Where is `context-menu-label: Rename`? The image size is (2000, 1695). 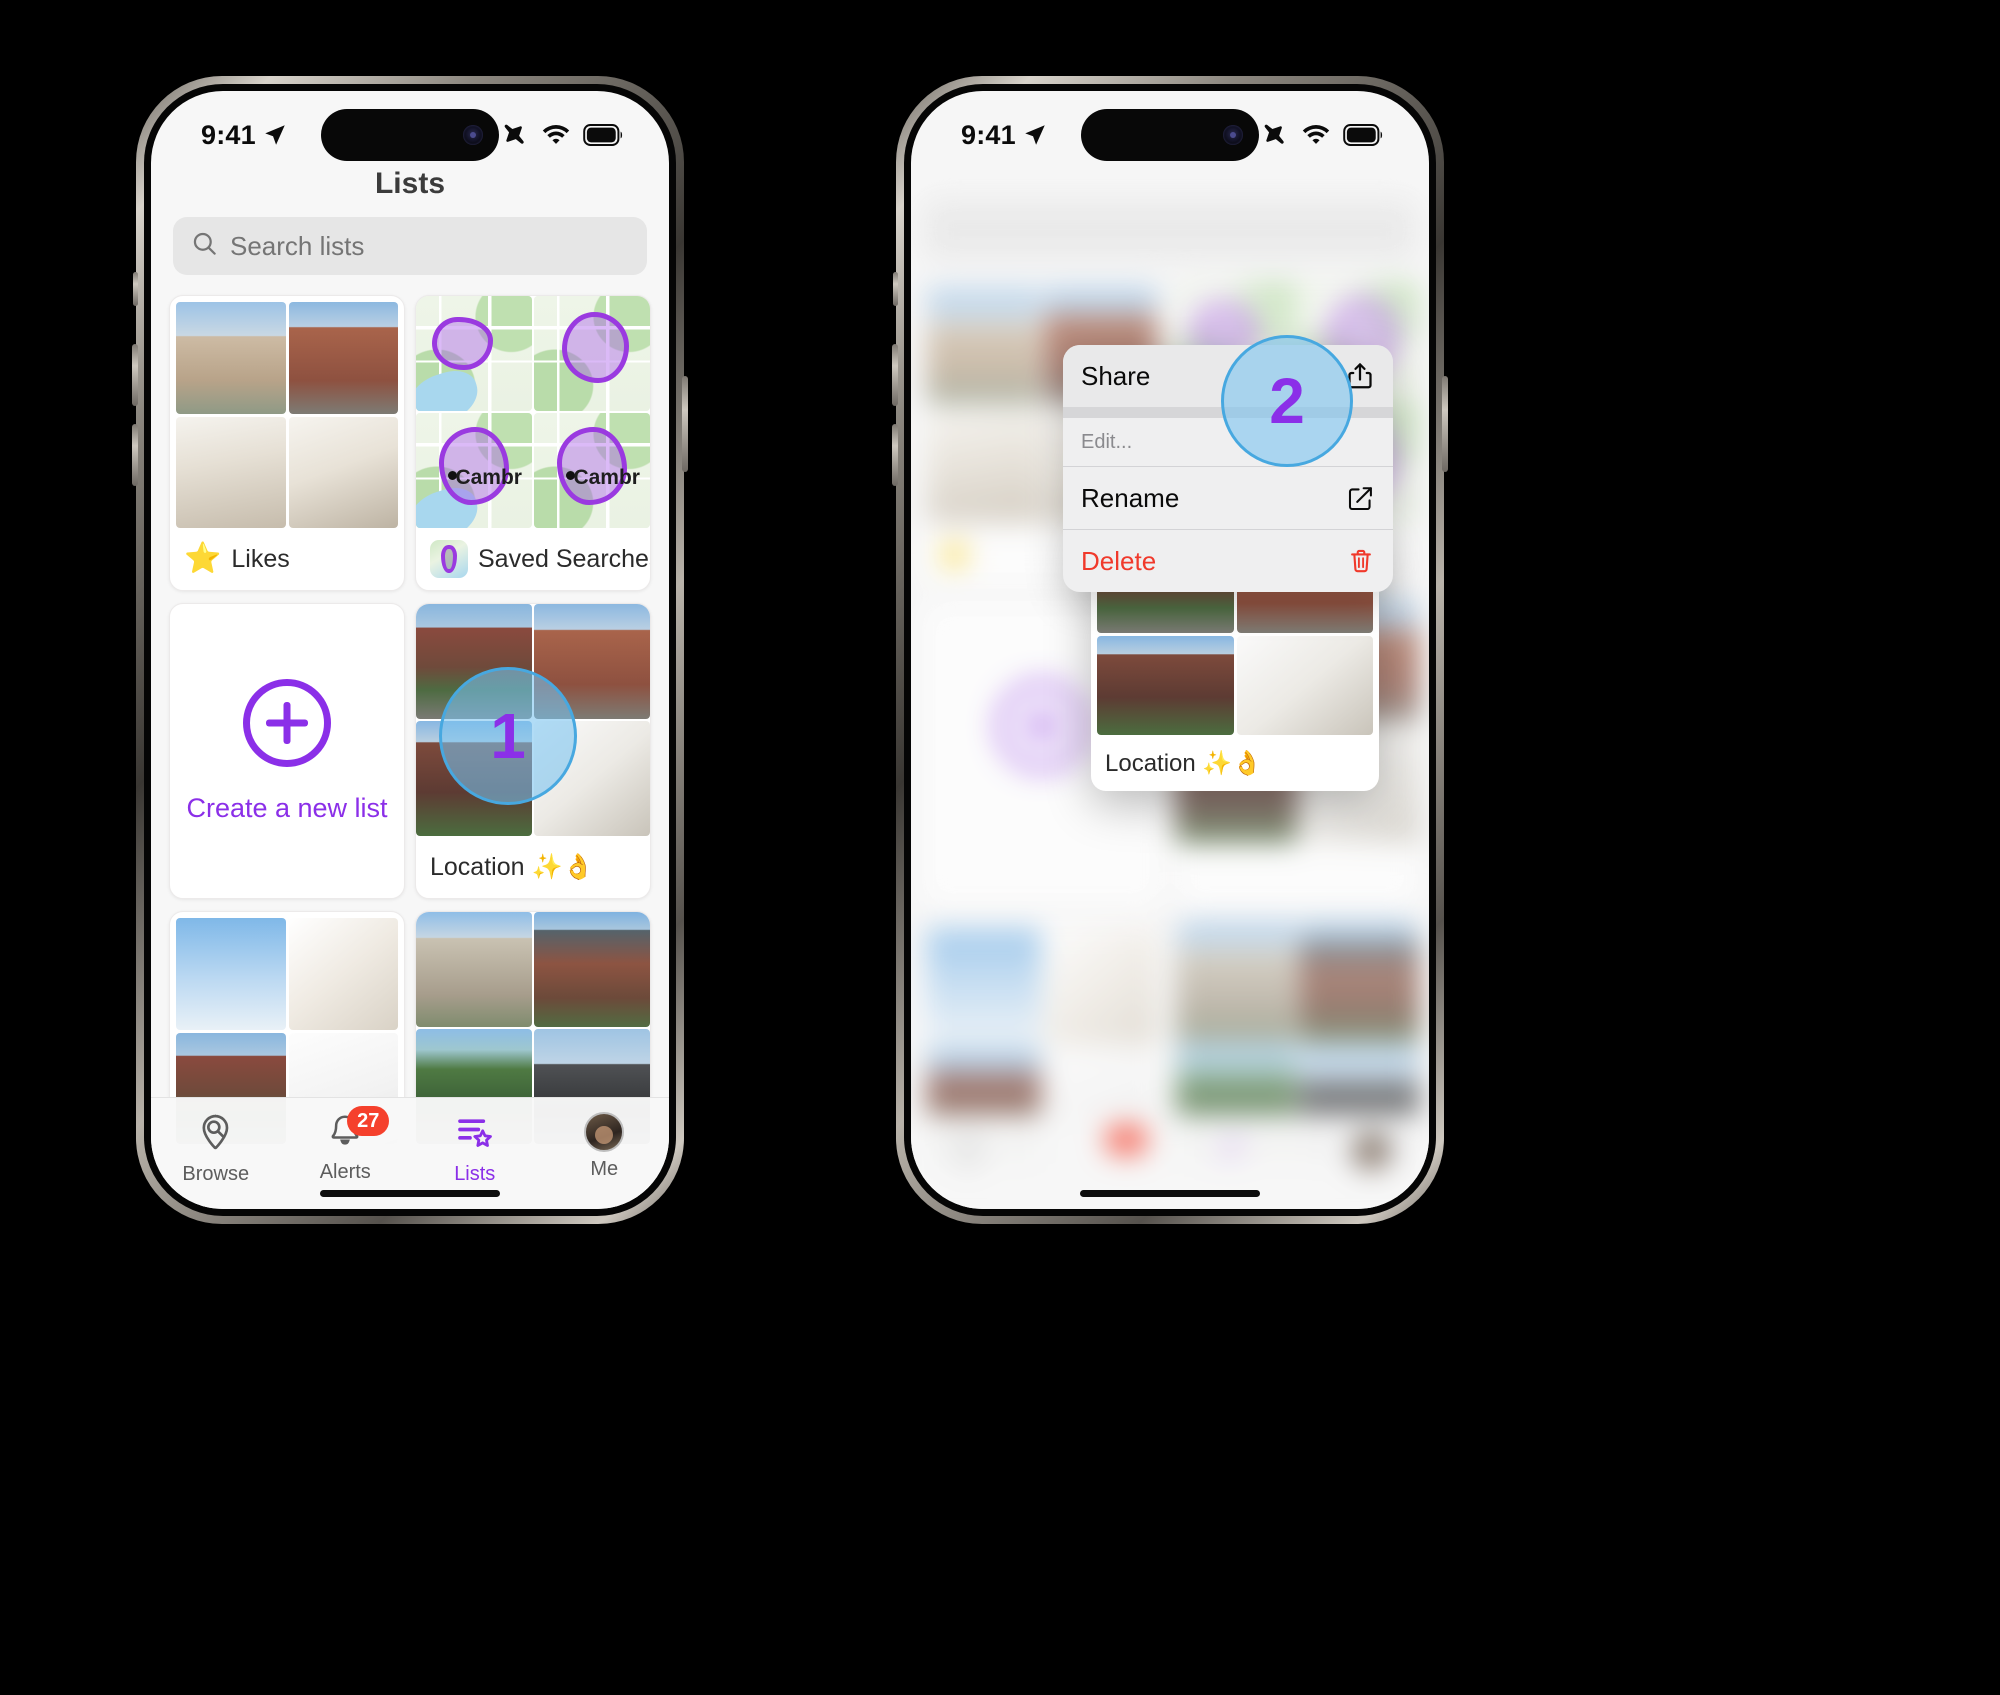 context-menu-label: Rename is located at coordinates (1130, 497).